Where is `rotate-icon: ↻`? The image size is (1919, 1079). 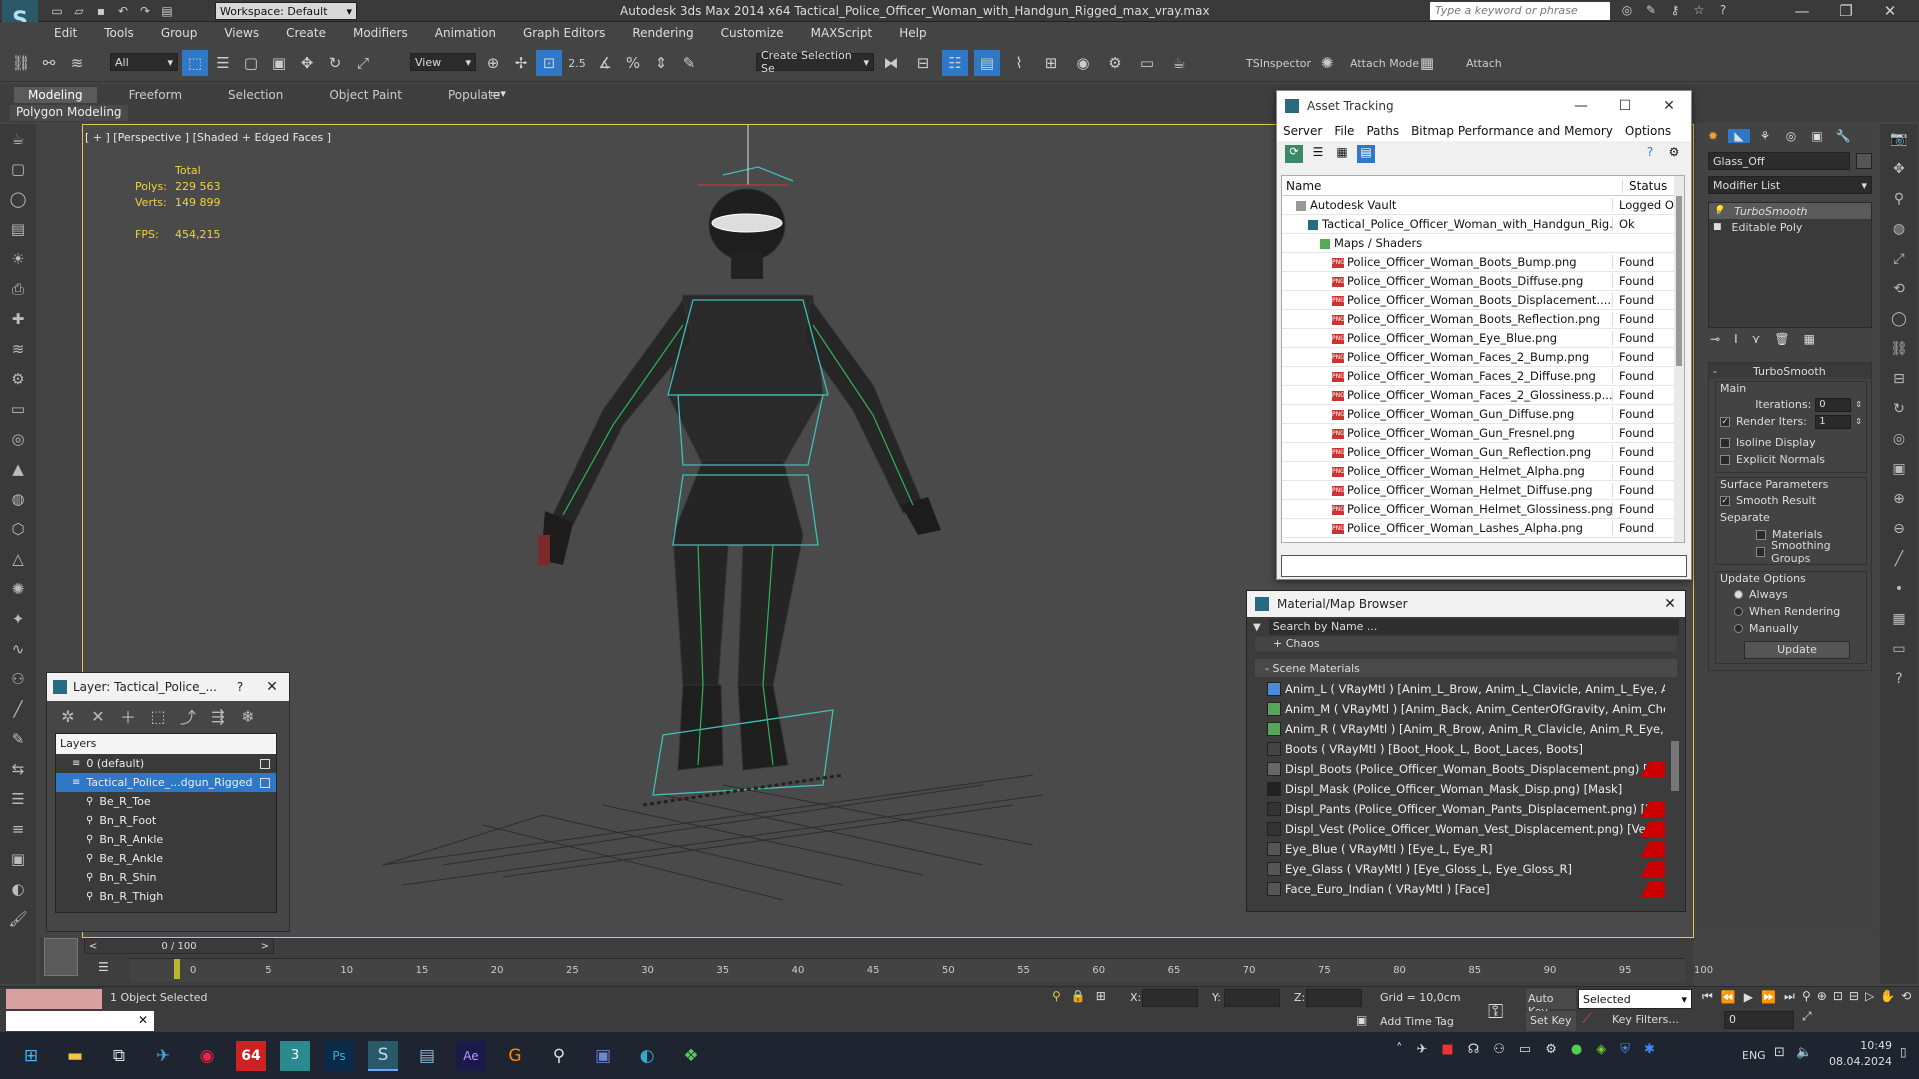
rotate-icon: ↻ is located at coordinates (335, 63).